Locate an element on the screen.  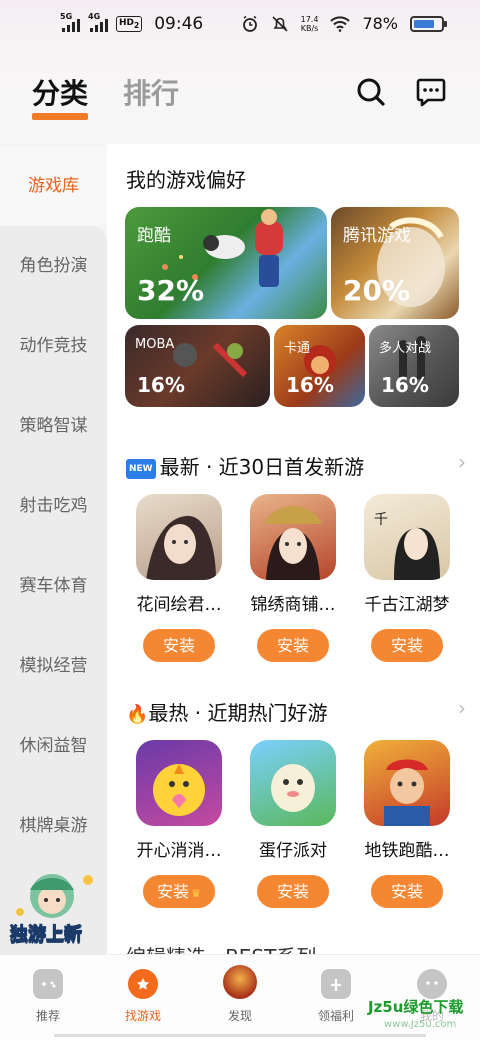
status-bar: 5G 4G HD2 09:46 17.4 KB/s 78% is located at coordinates (240, 26).